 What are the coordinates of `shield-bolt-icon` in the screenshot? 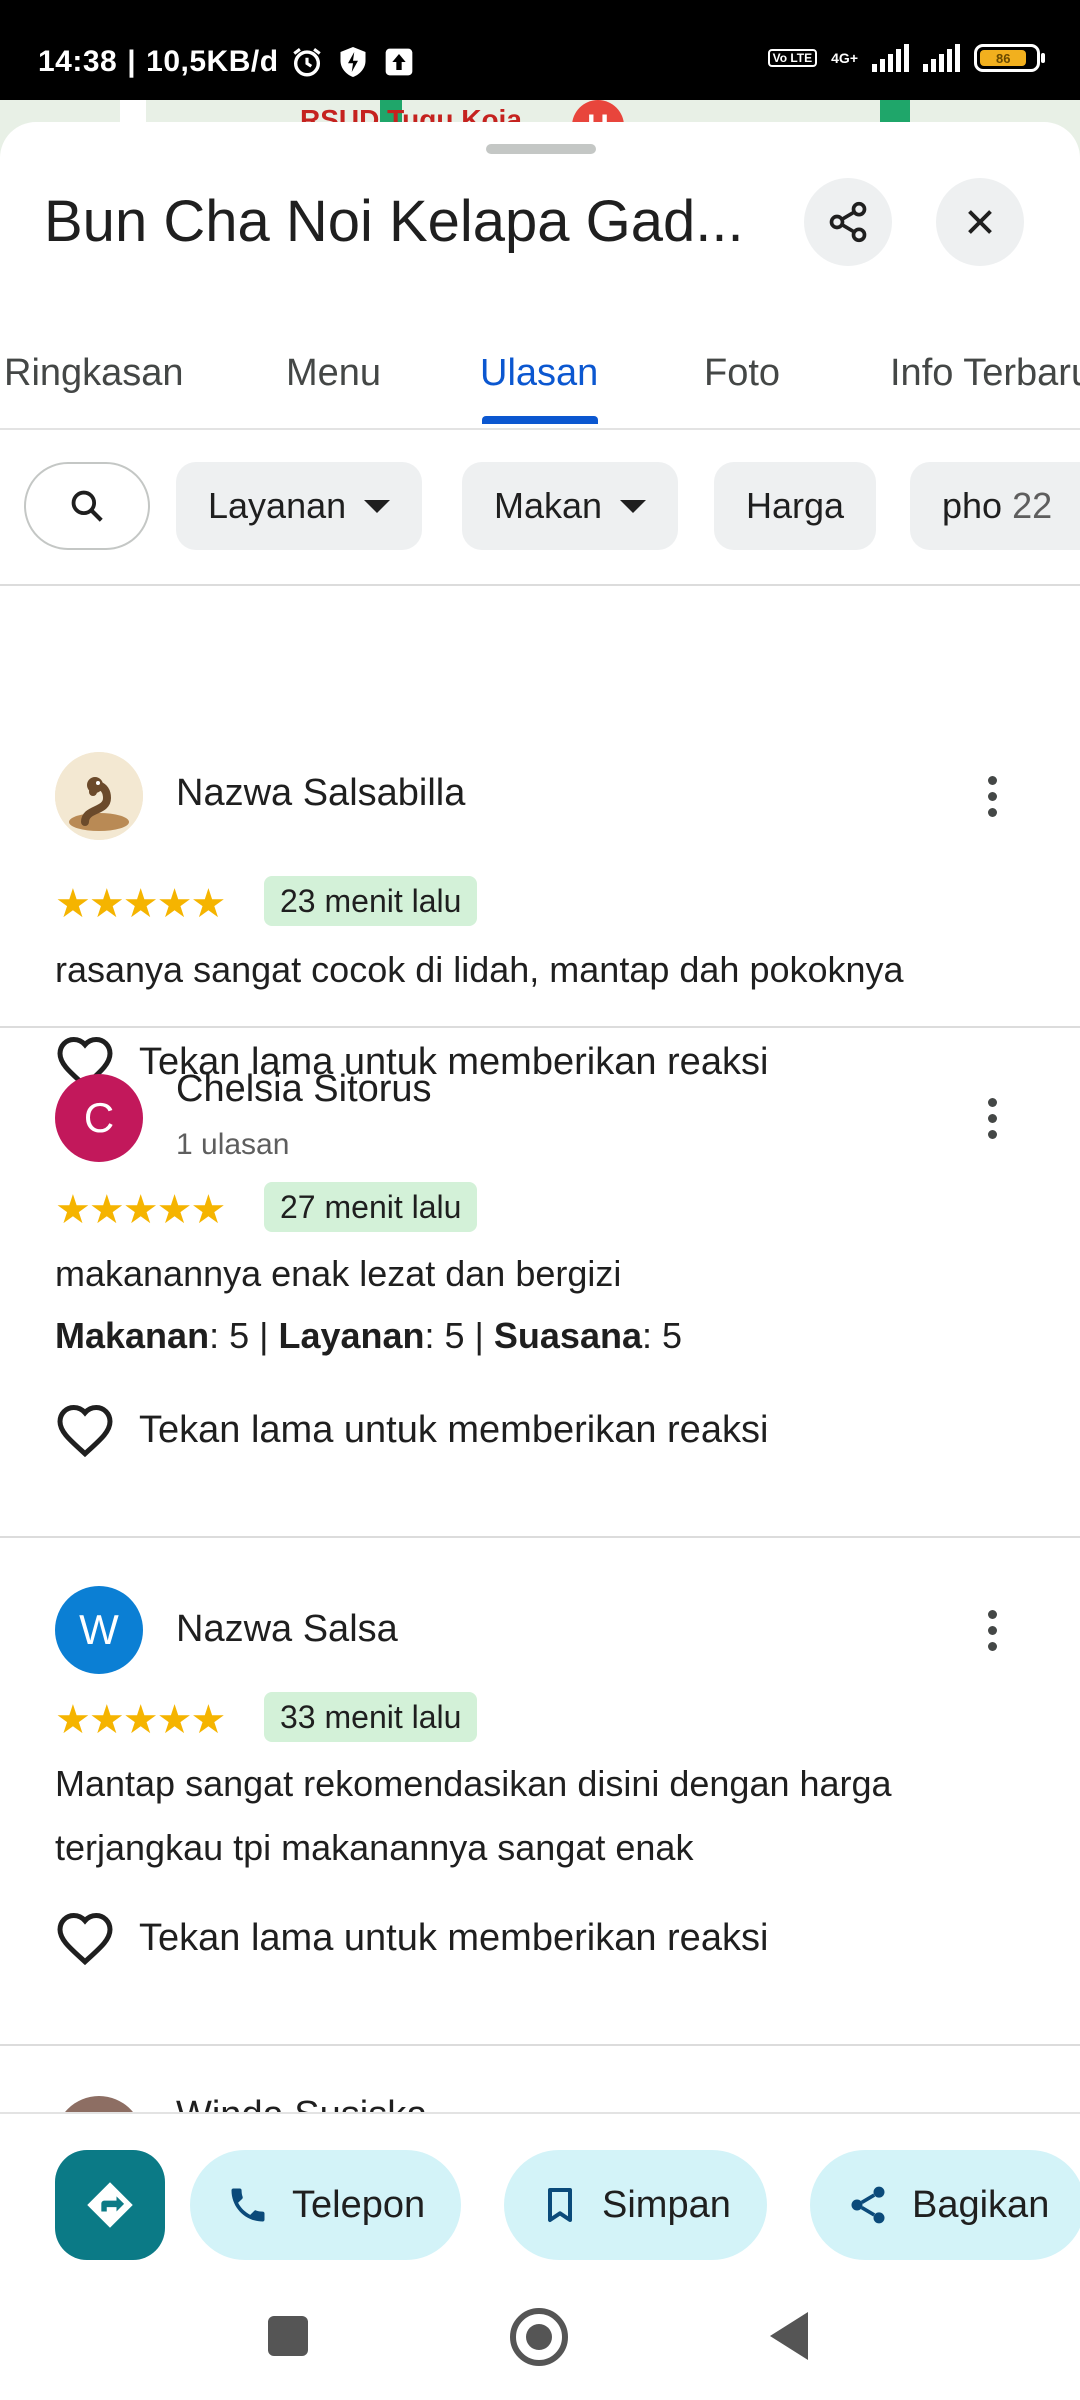 It's located at (353, 62).